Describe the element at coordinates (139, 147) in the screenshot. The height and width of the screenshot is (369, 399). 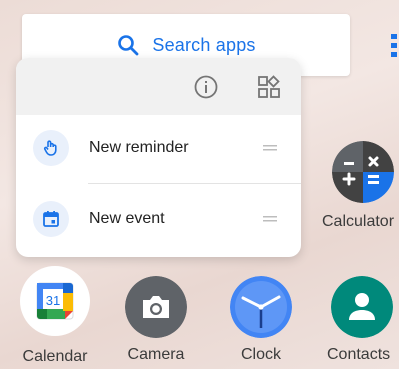
I see `new-reminder-label: New reminder` at that location.